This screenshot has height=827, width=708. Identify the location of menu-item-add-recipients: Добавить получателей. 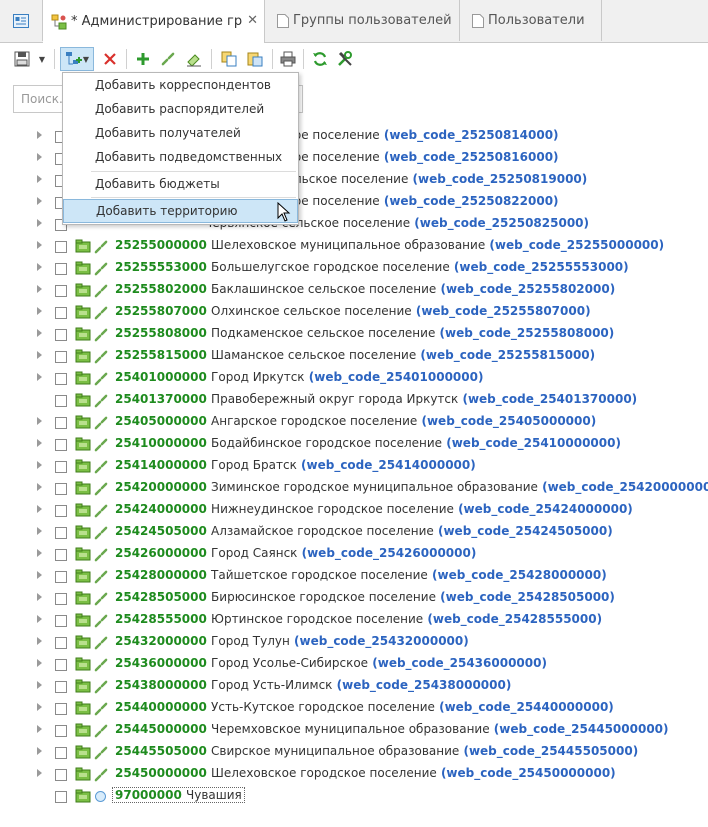
(180, 133).